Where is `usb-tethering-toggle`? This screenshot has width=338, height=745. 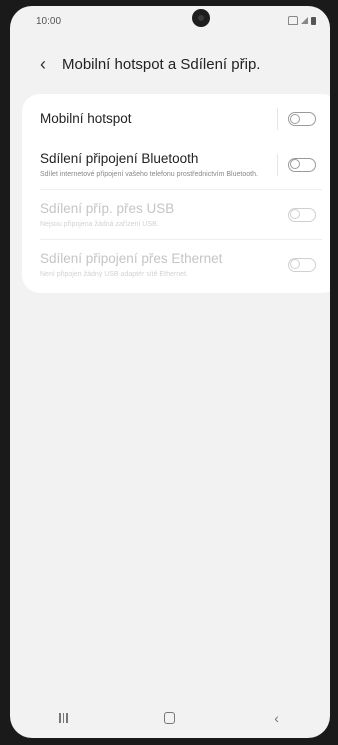
usb-tethering-toggle is located at coordinates (302, 214).